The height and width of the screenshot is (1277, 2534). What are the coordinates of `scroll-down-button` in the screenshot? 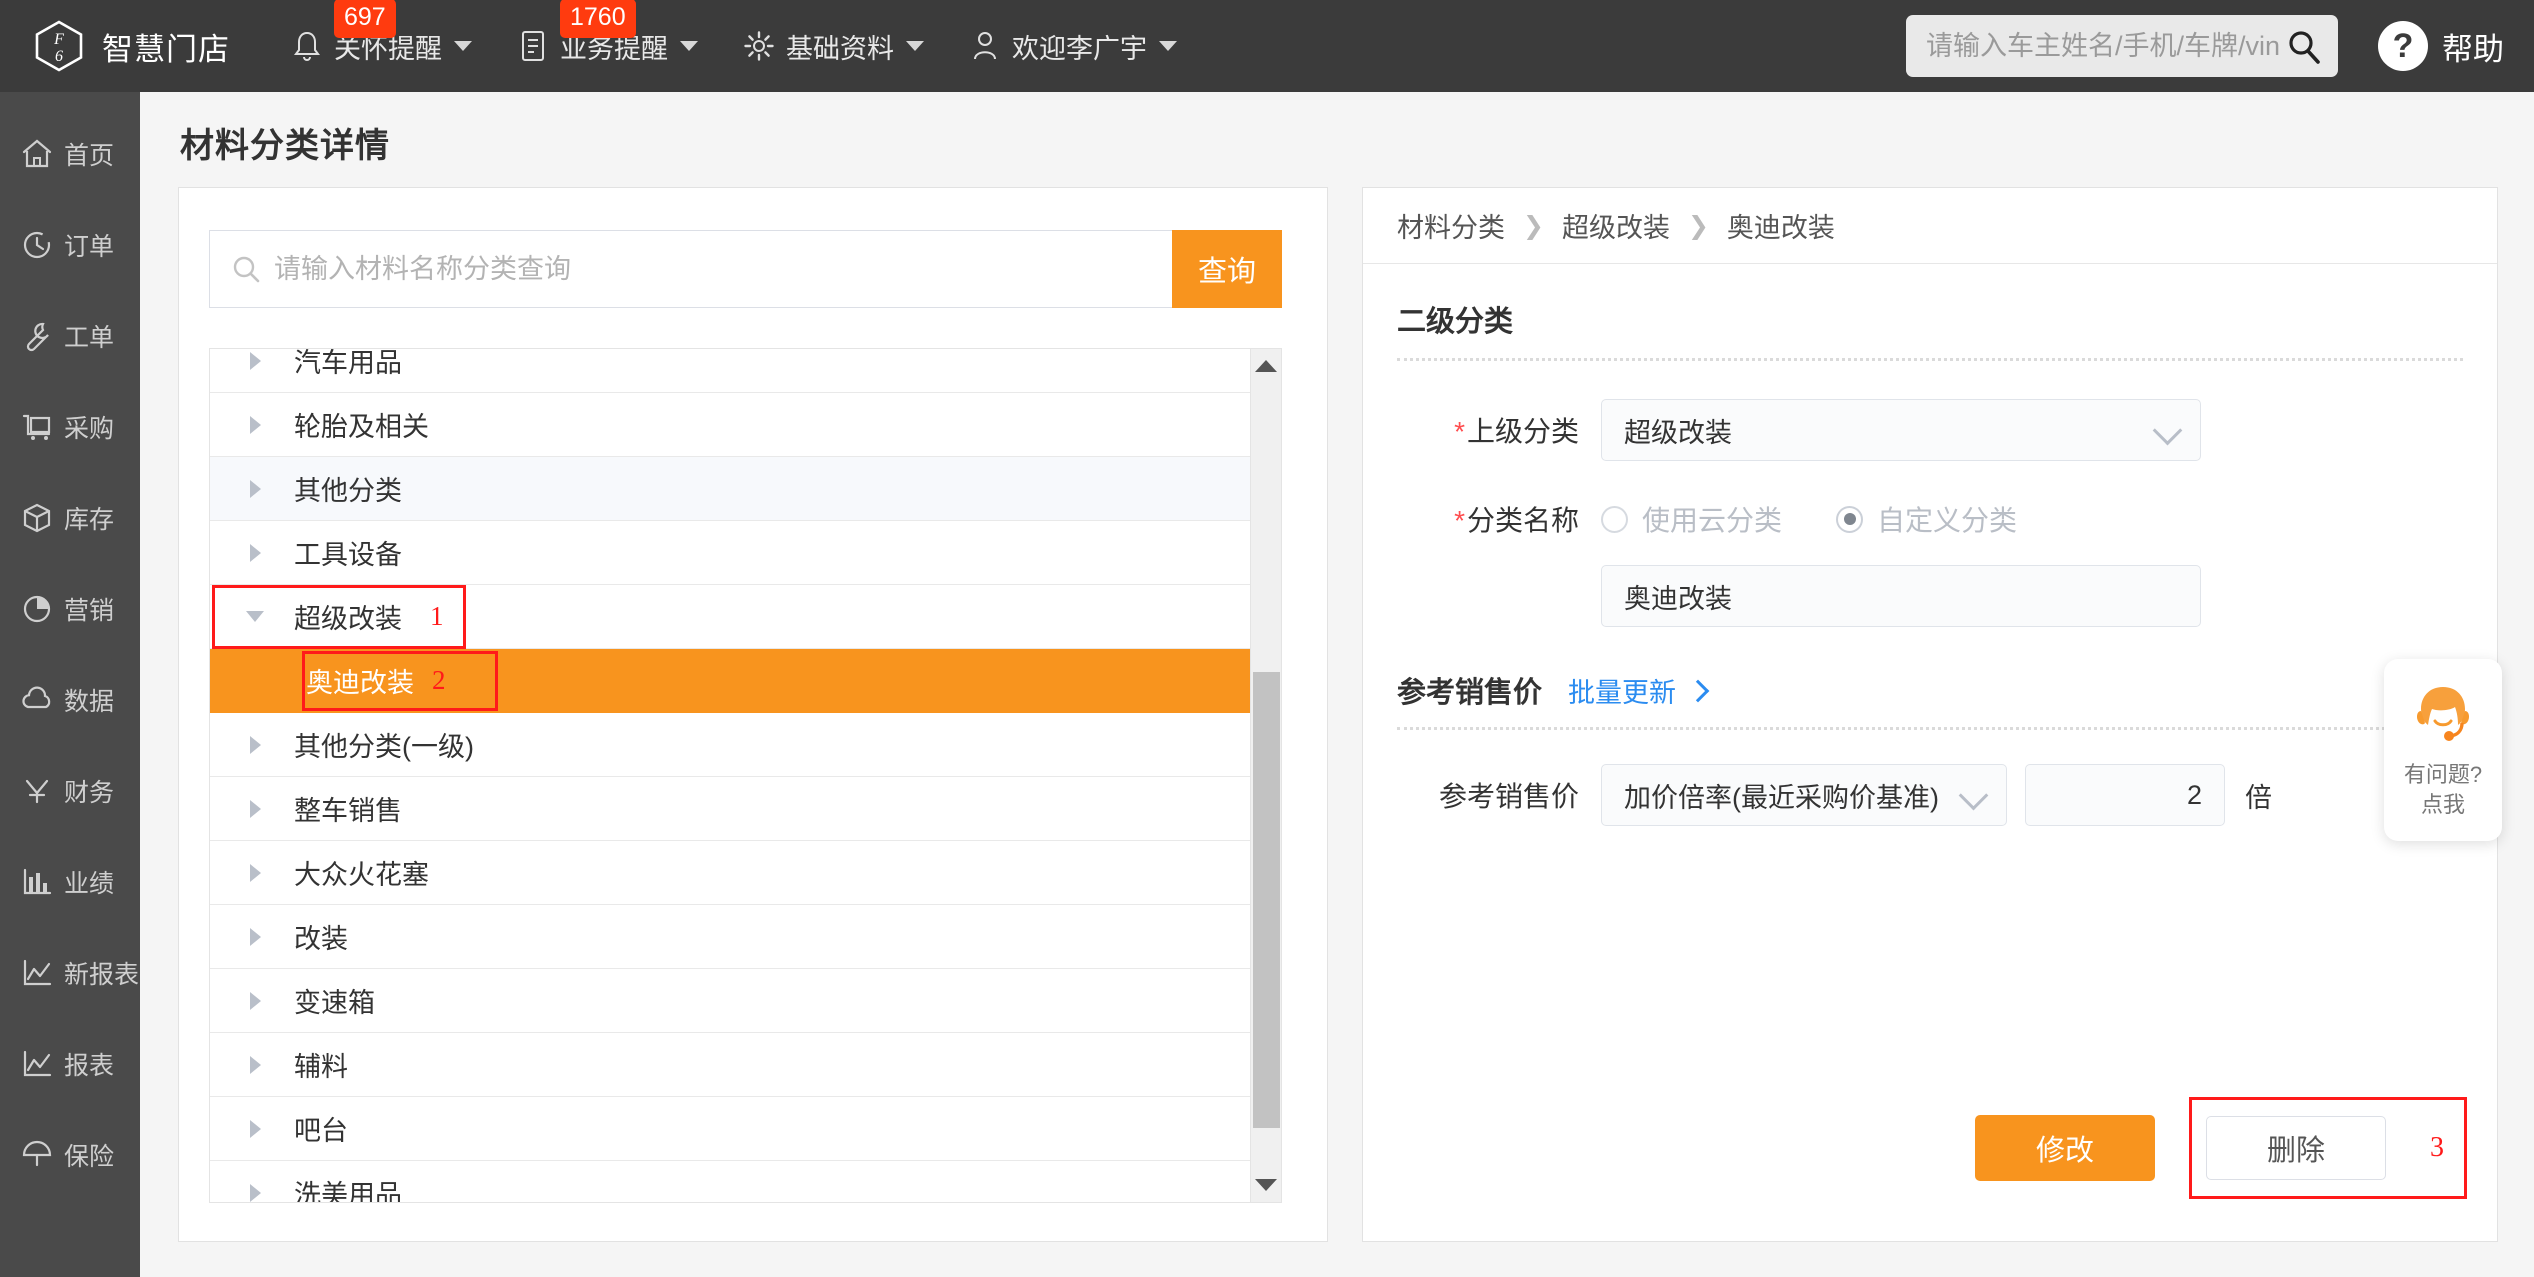 It's located at (1266, 1185).